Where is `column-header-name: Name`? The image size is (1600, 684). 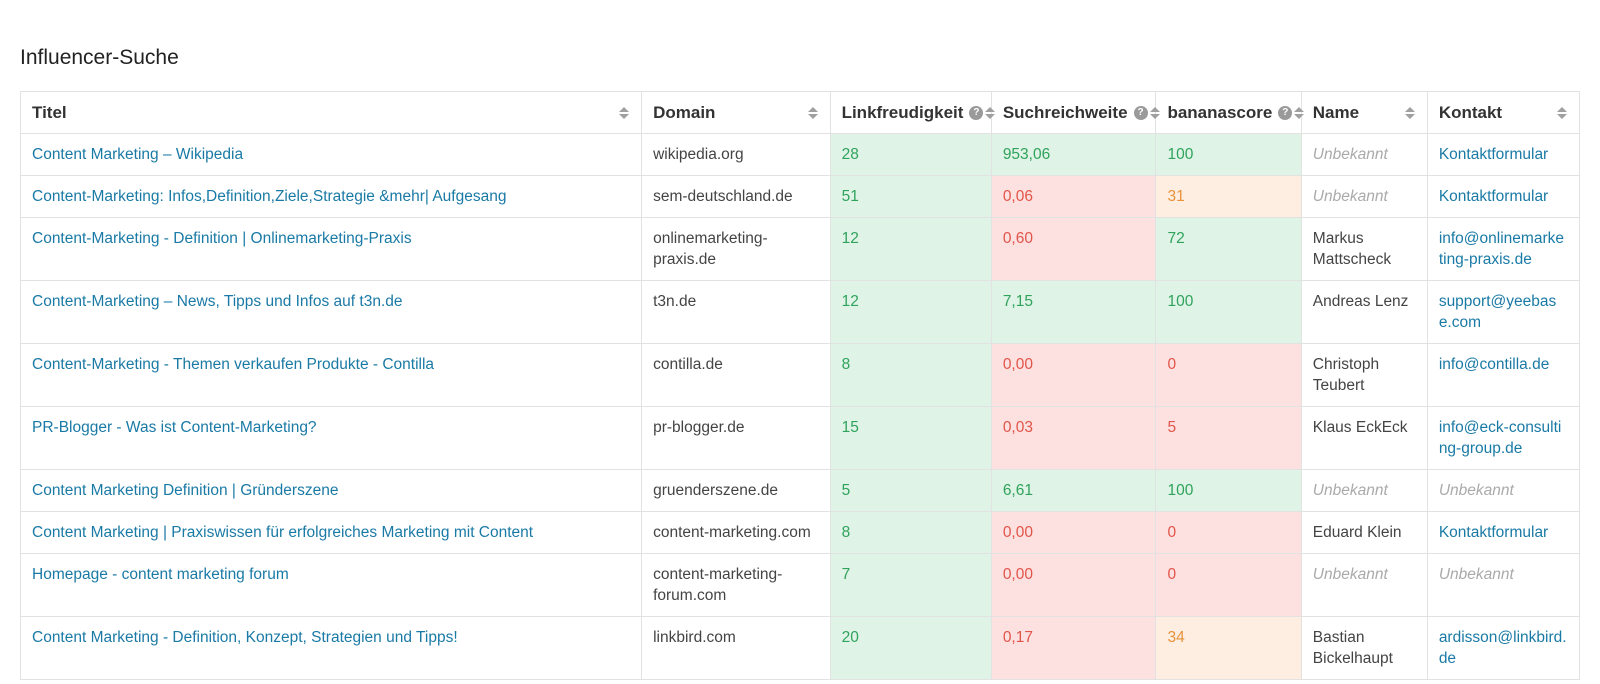 column-header-name: Name is located at coordinates (1364, 112).